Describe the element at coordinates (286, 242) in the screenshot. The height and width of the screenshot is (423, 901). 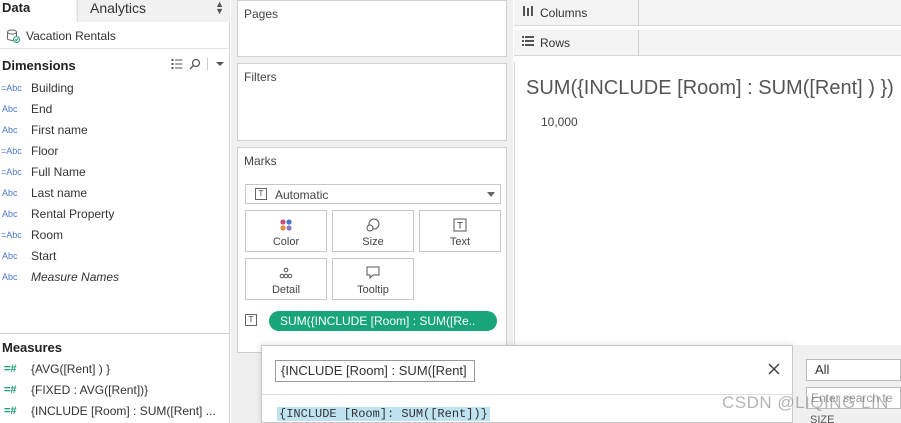
I see `color-label: Color` at that location.